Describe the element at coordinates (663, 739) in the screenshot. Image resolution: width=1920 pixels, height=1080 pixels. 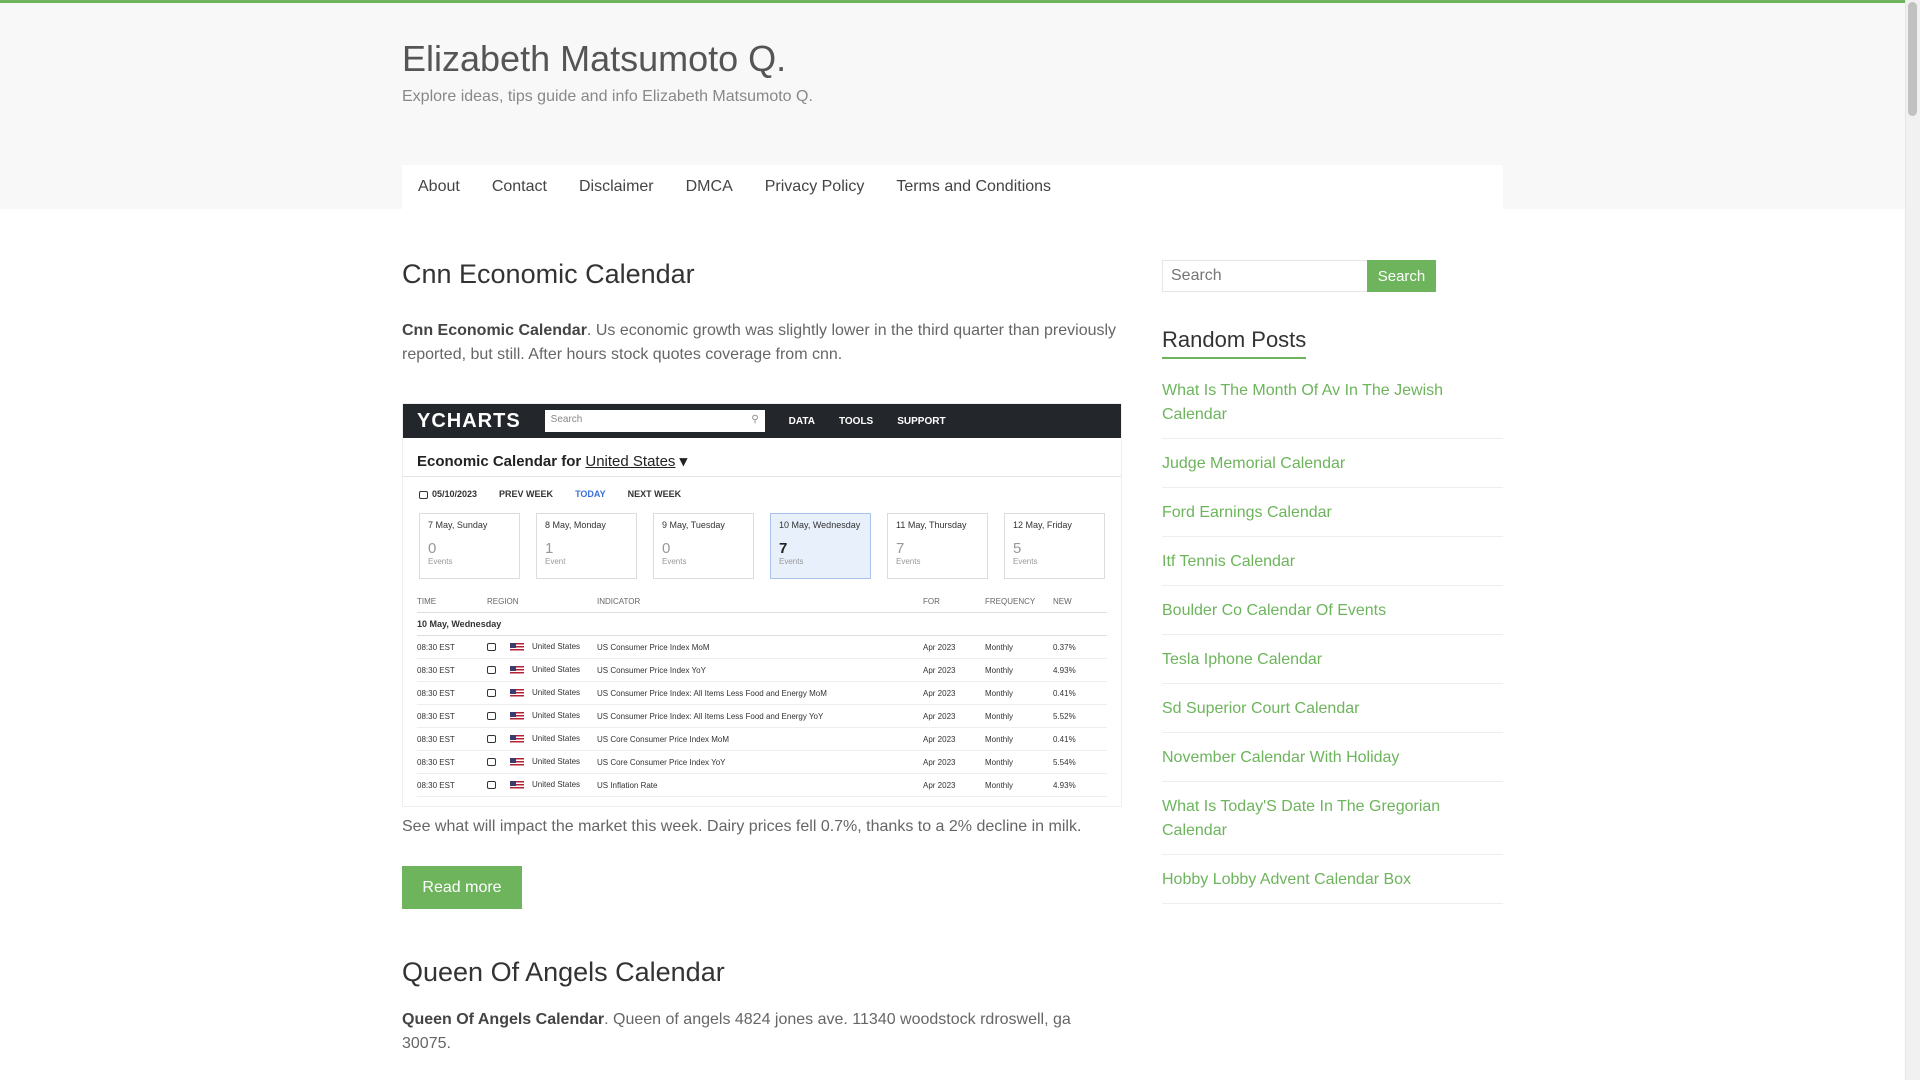
I see `cell-indicator: US Core Consumer Price Index MoM` at that location.